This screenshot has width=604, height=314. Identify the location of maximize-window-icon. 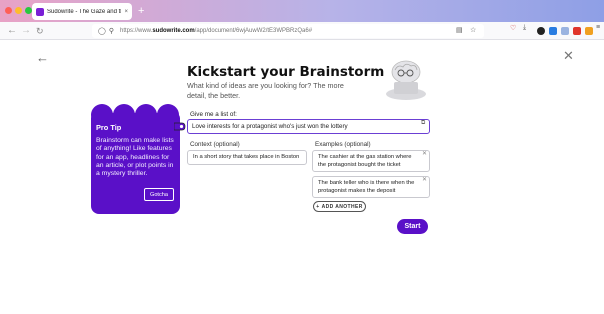
(28, 10).